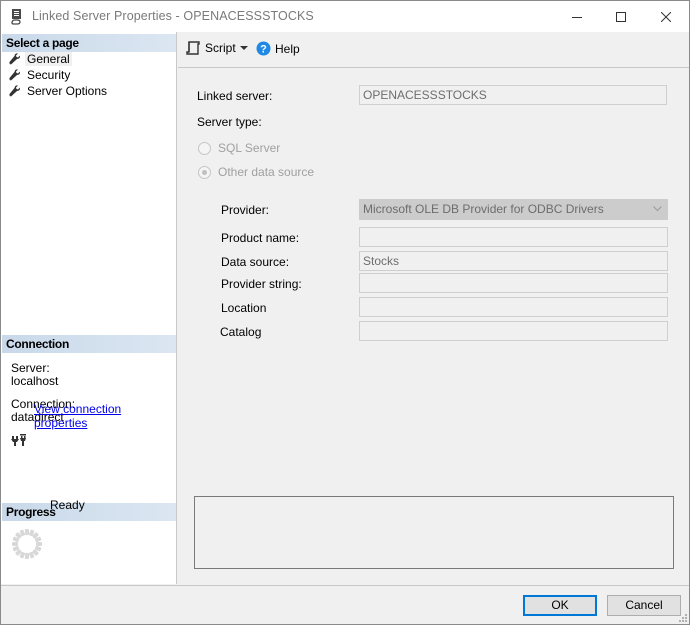 This screenshot has height=625, width=690. I want to click on radio-sql-server: SQL Server, so click(239, 148).